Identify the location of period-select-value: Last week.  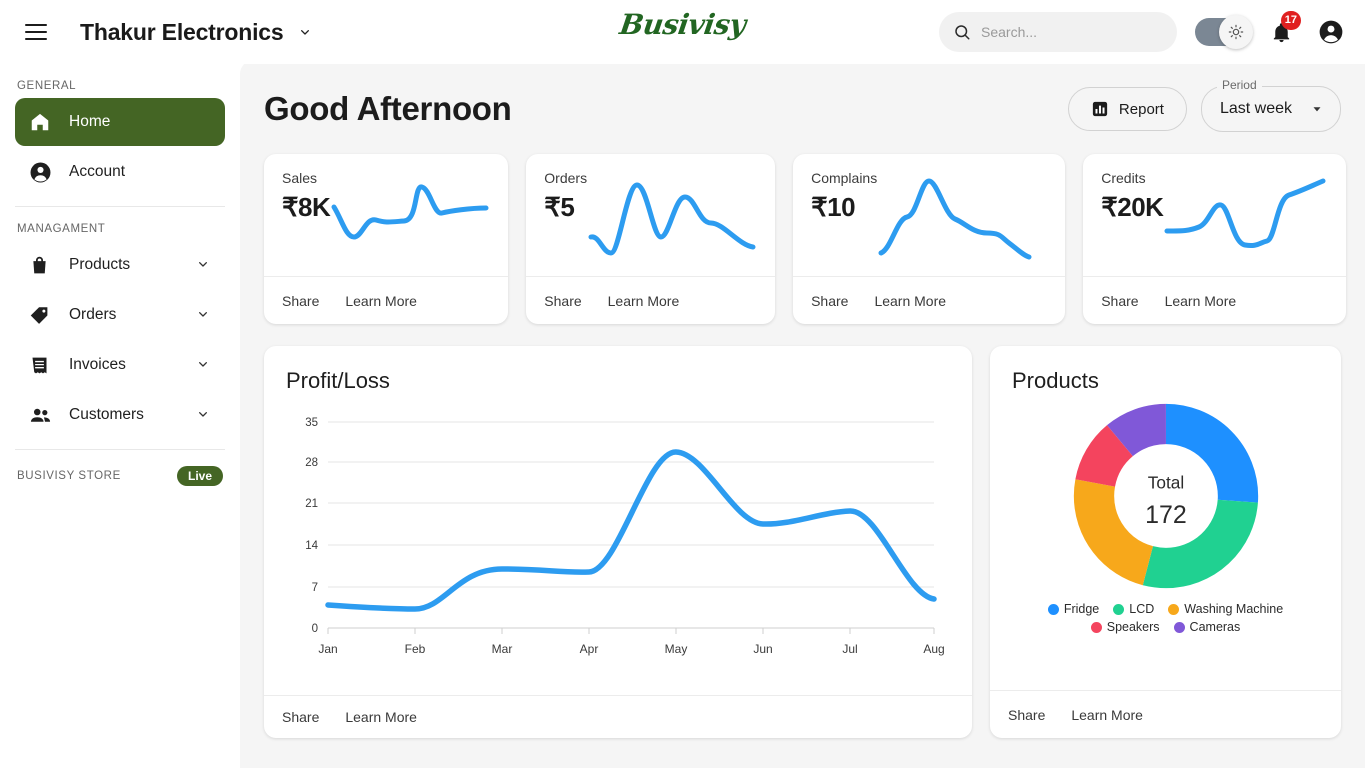
(1255, 108).